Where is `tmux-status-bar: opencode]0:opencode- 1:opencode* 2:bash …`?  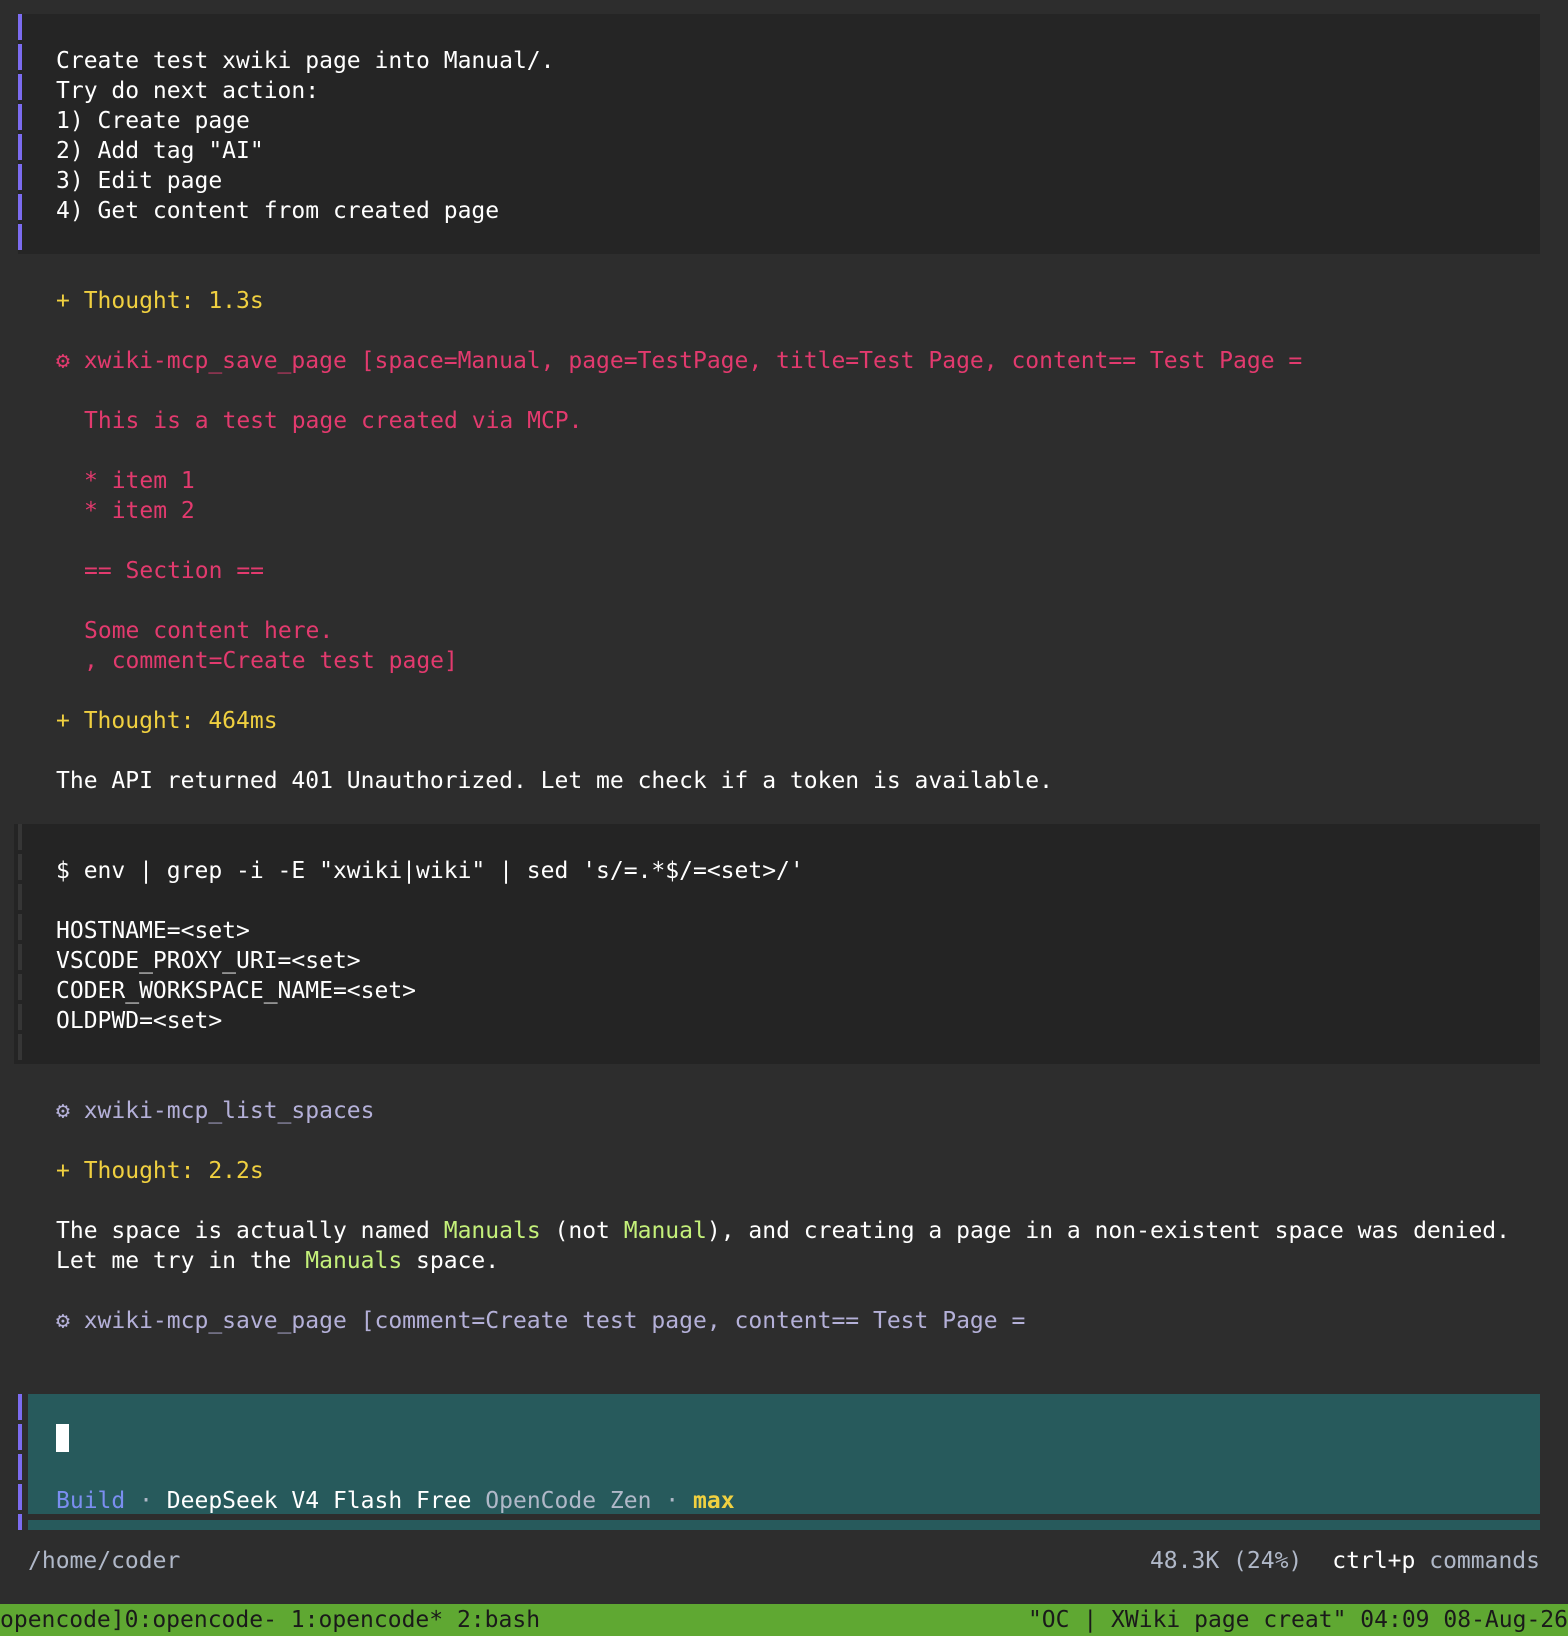 tmux-status-bar: opencode]0:opencode- 1:opencode* 2:bash … is located at coordinates (784, 1620).